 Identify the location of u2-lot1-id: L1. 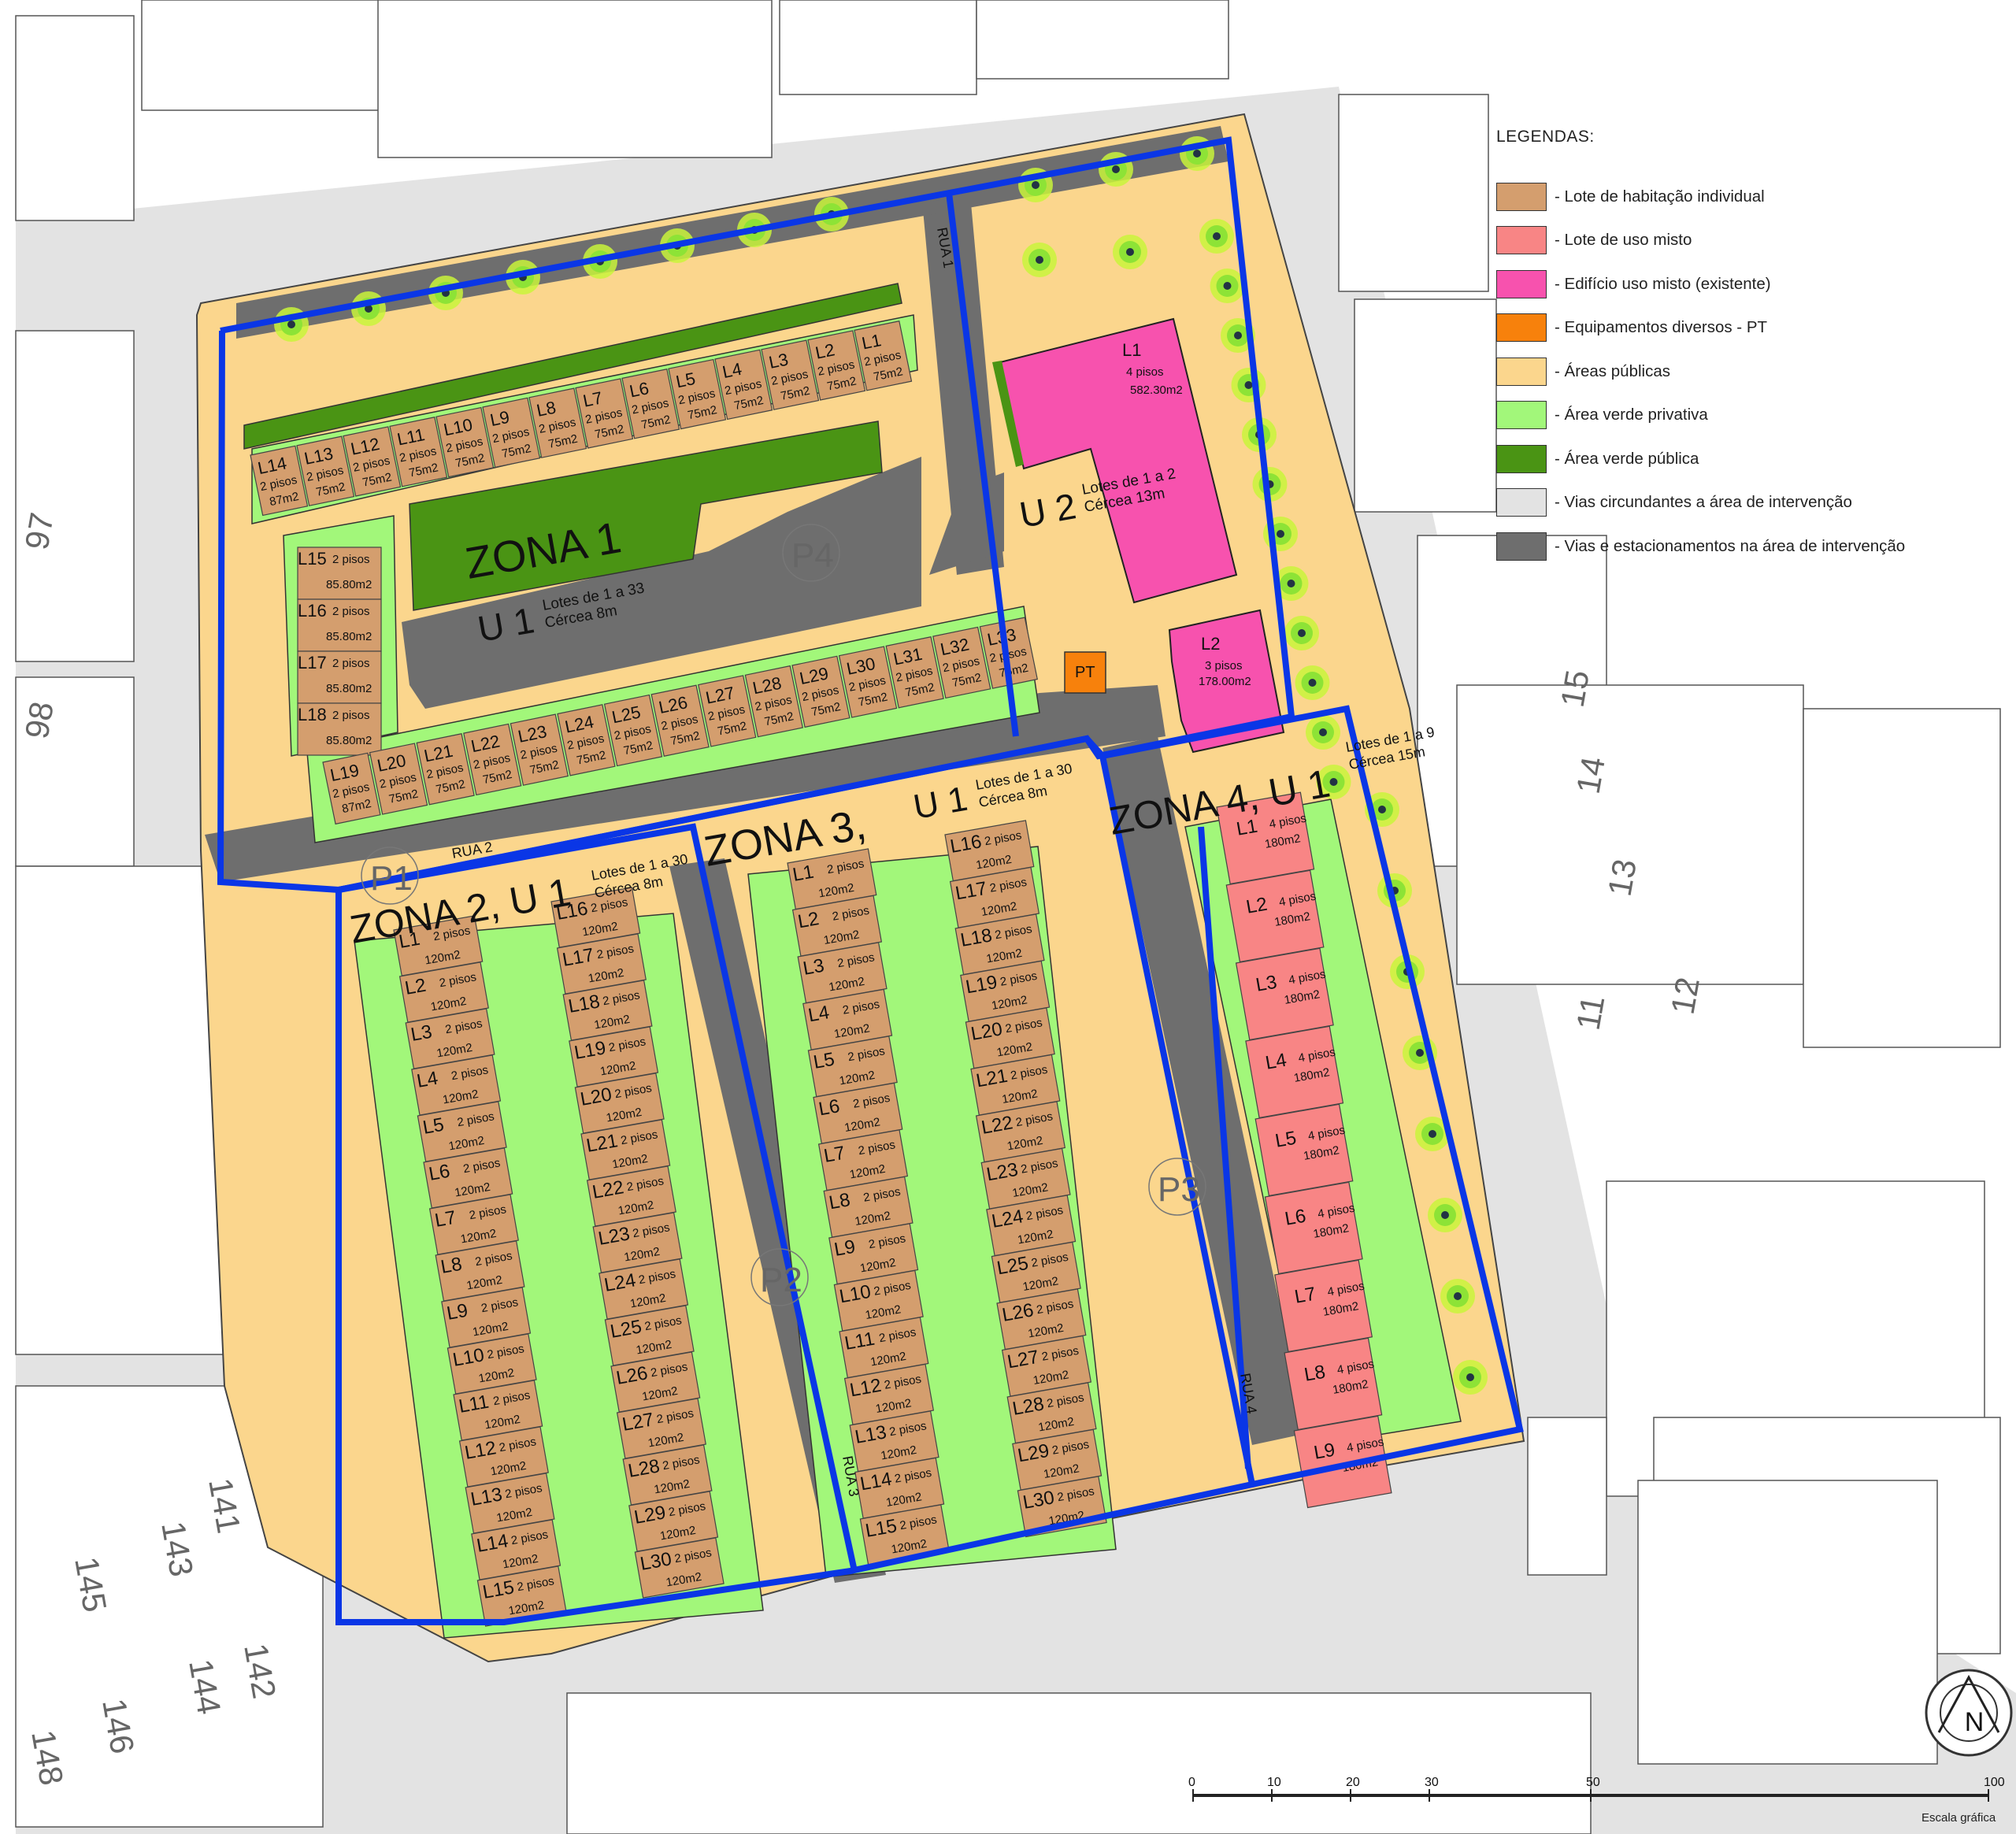
(1131, 350).